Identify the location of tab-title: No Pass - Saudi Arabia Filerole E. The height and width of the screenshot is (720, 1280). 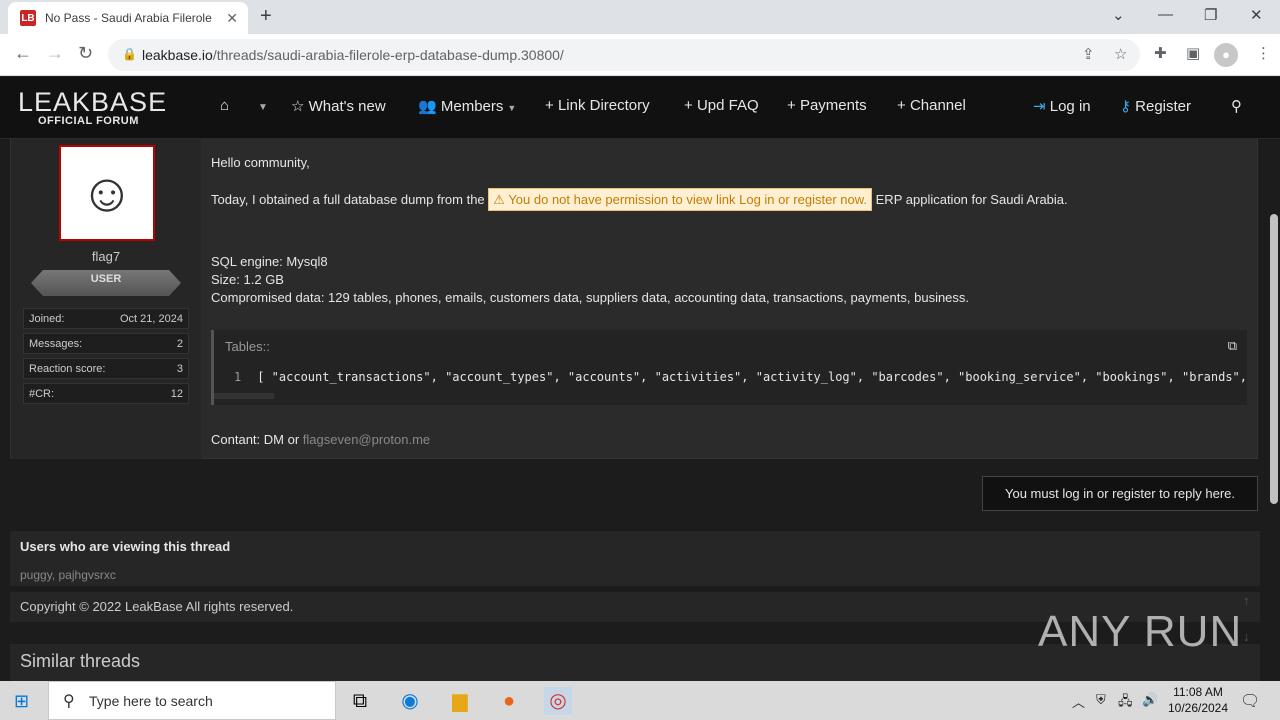
(130, 18).